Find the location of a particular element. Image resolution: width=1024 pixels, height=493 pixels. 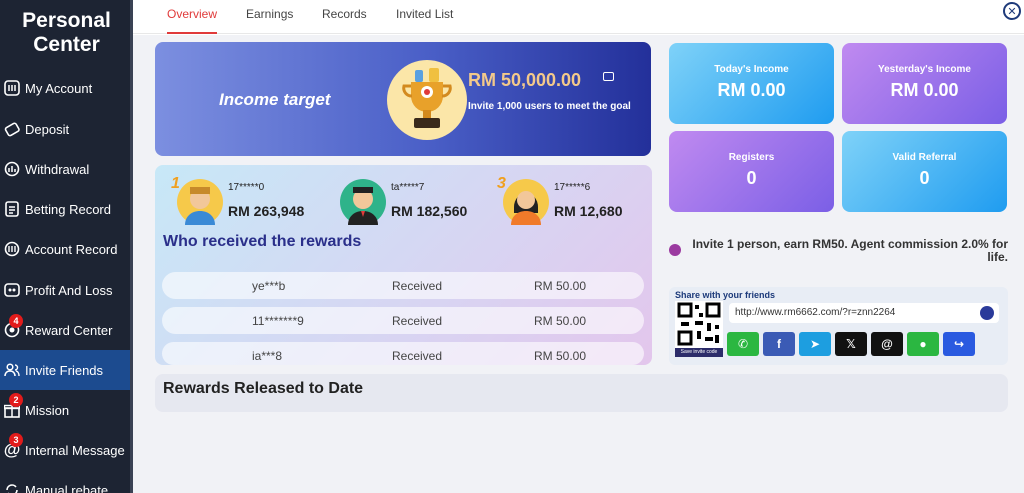

stat-label: Today's Income is located at coordinates (751, 69).